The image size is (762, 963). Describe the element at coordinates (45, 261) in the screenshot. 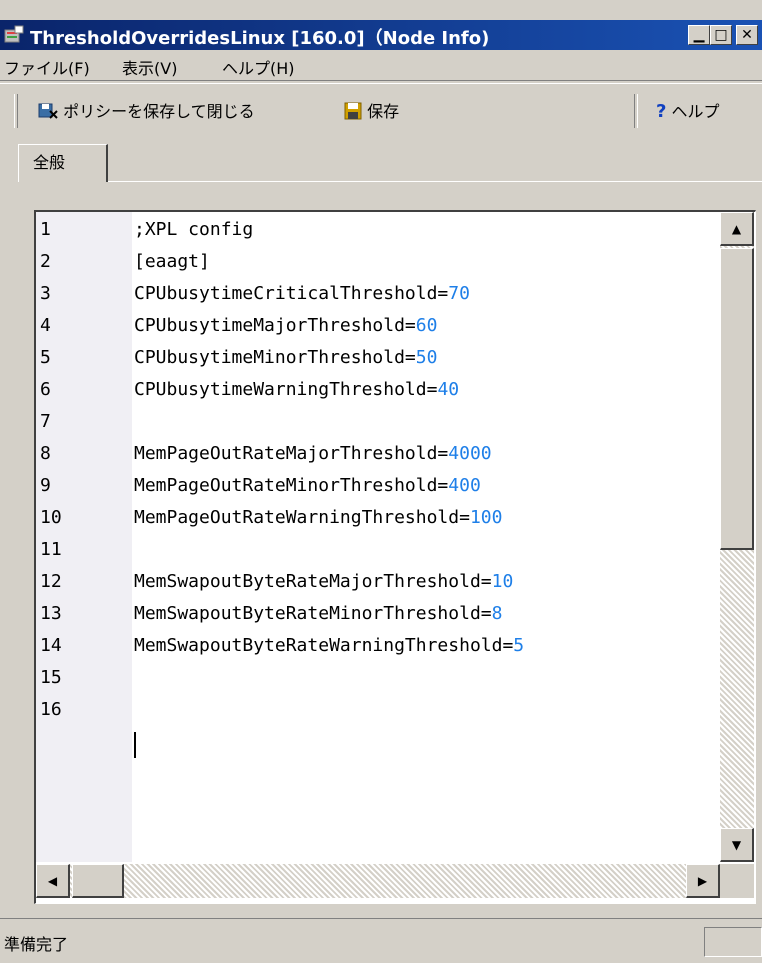

I see `line-number: 2` at that location.